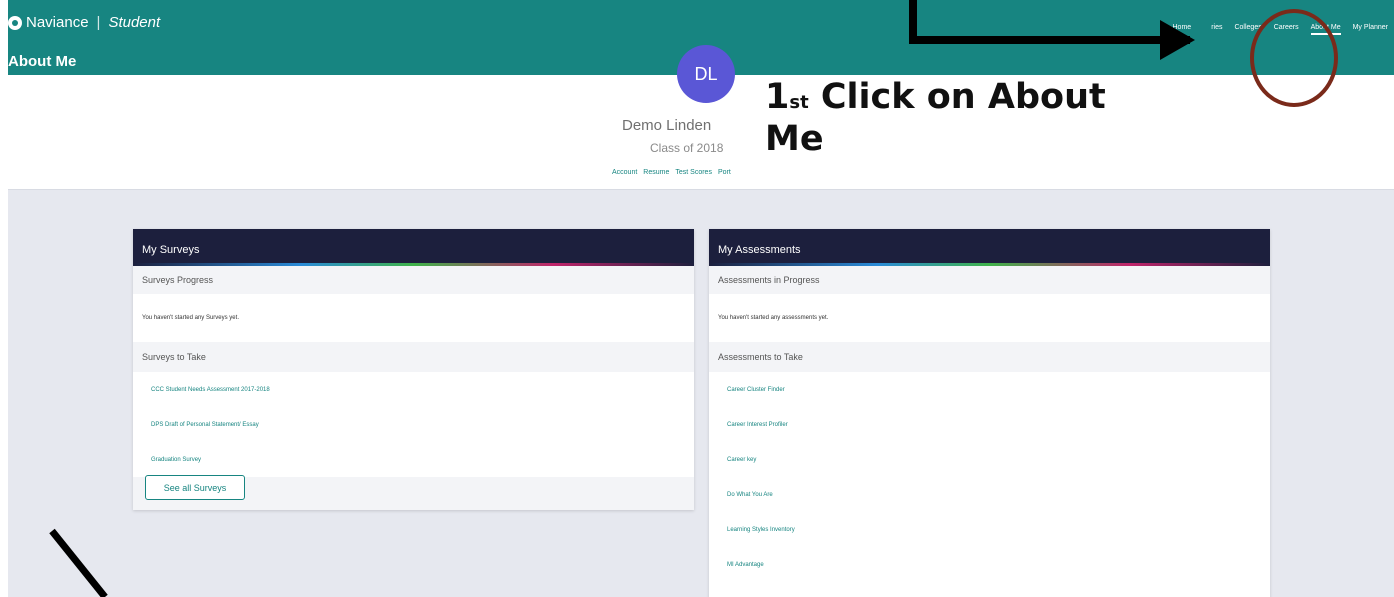 The image size is (1394, 597). Describe the element at coordinates (687, 148) in the screenshot. I see `profile-class: Class of 2018` at that location.